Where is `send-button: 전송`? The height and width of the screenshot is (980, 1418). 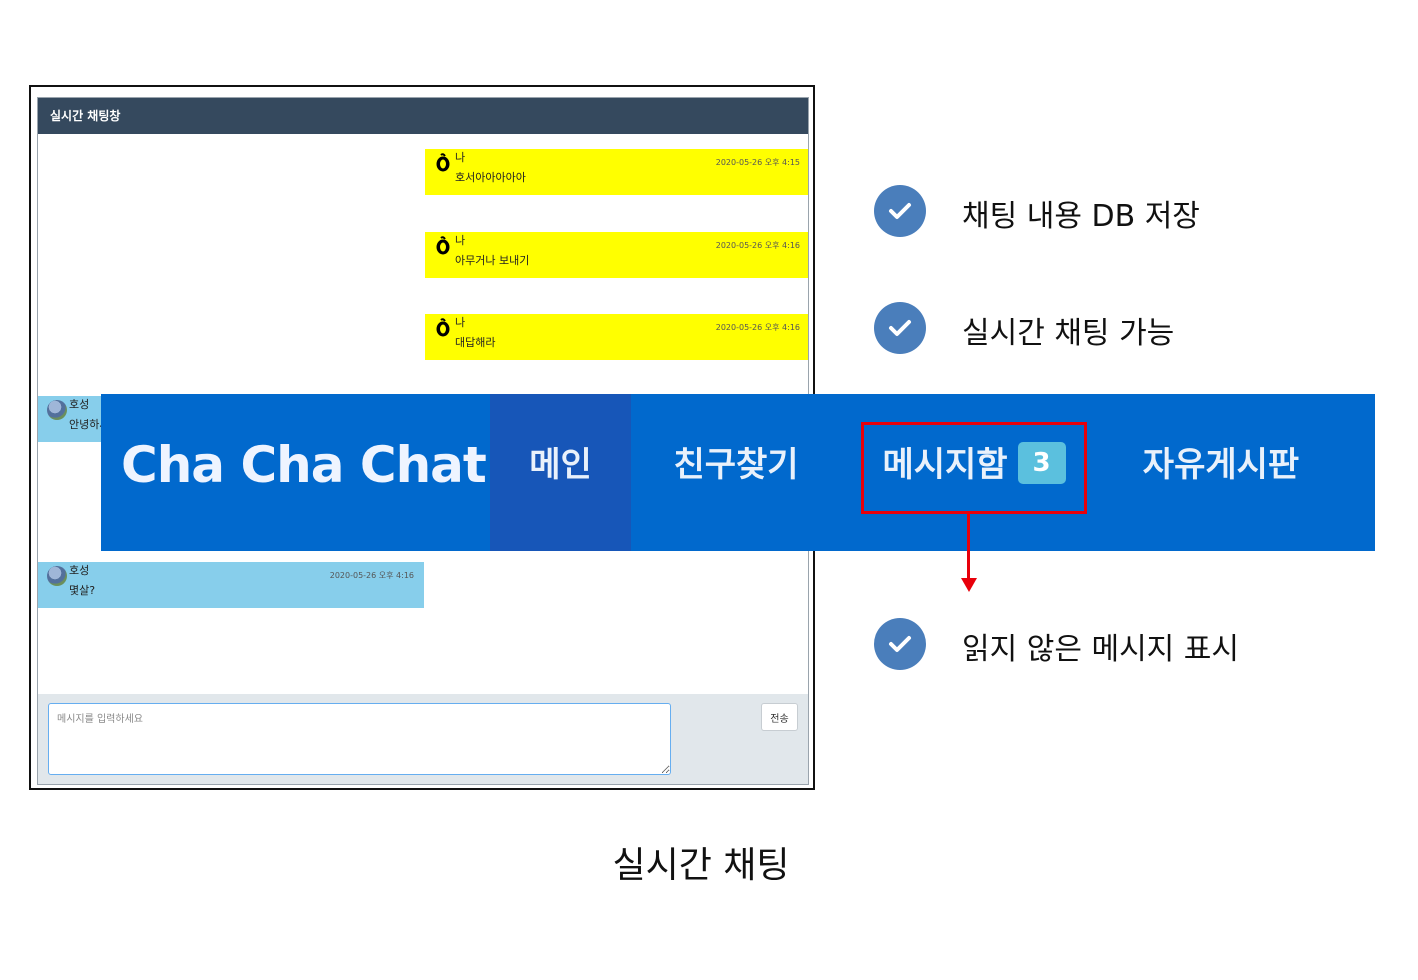
send-button: 전송 is located at coordinates (779, 717).